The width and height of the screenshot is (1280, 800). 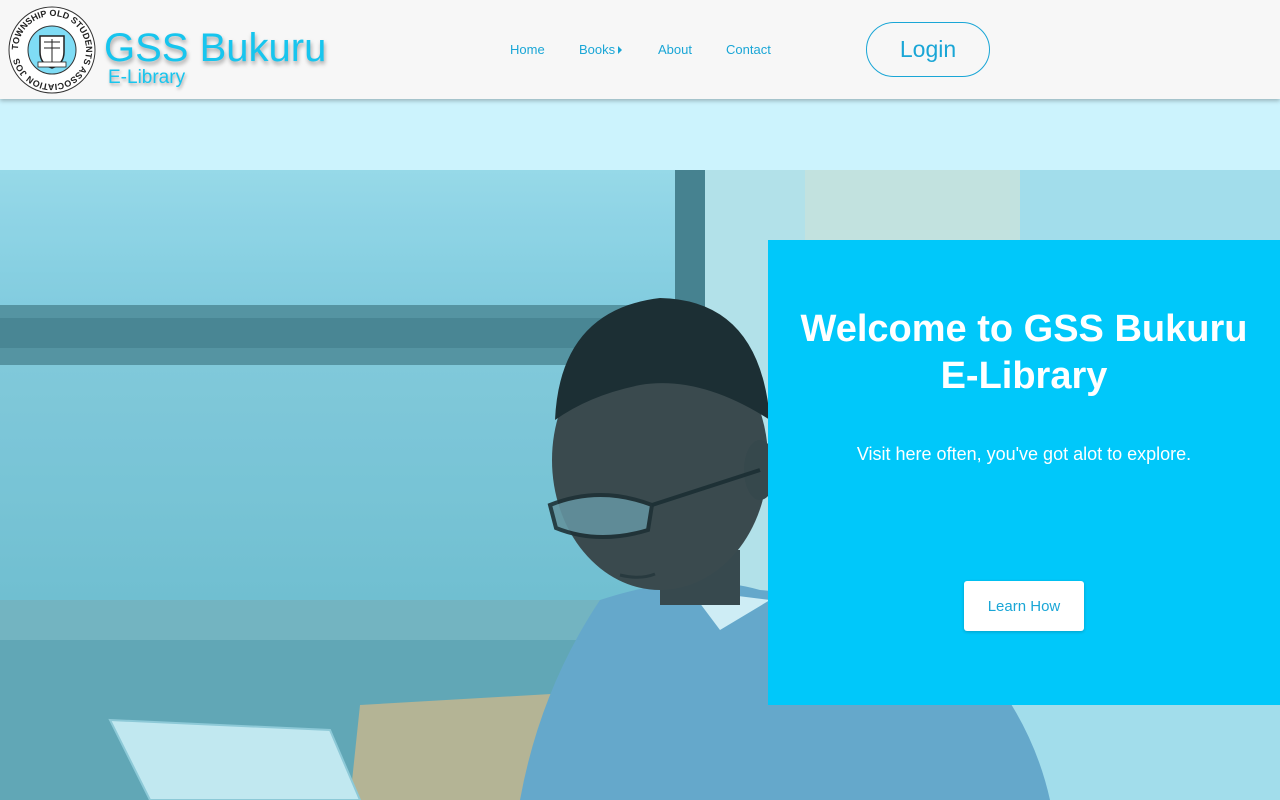 I want to click on nav-books: Books, so click(x=601, y=50).